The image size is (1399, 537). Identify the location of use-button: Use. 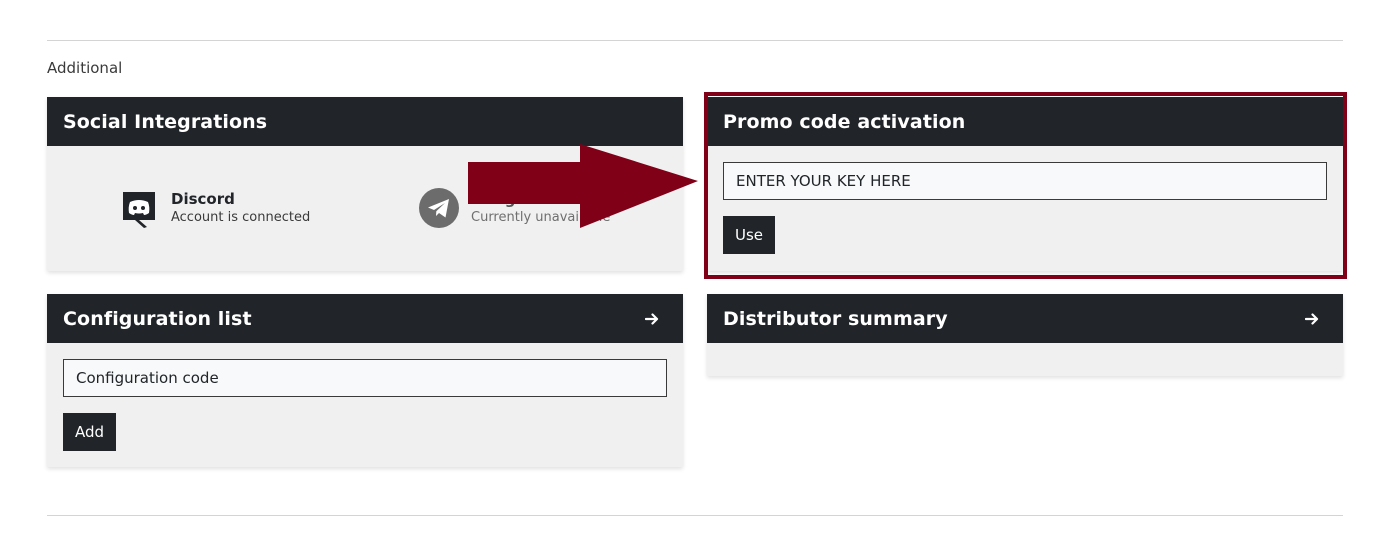
(749, 235).